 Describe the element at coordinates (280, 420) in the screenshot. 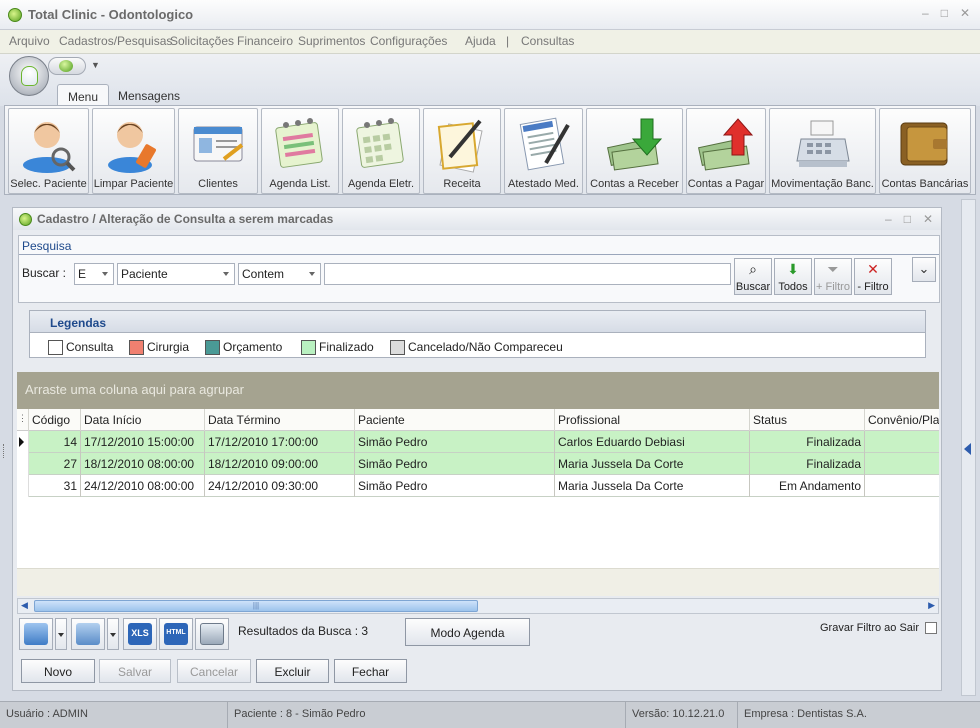

I see `column-data-termino: Data Término` at that location.